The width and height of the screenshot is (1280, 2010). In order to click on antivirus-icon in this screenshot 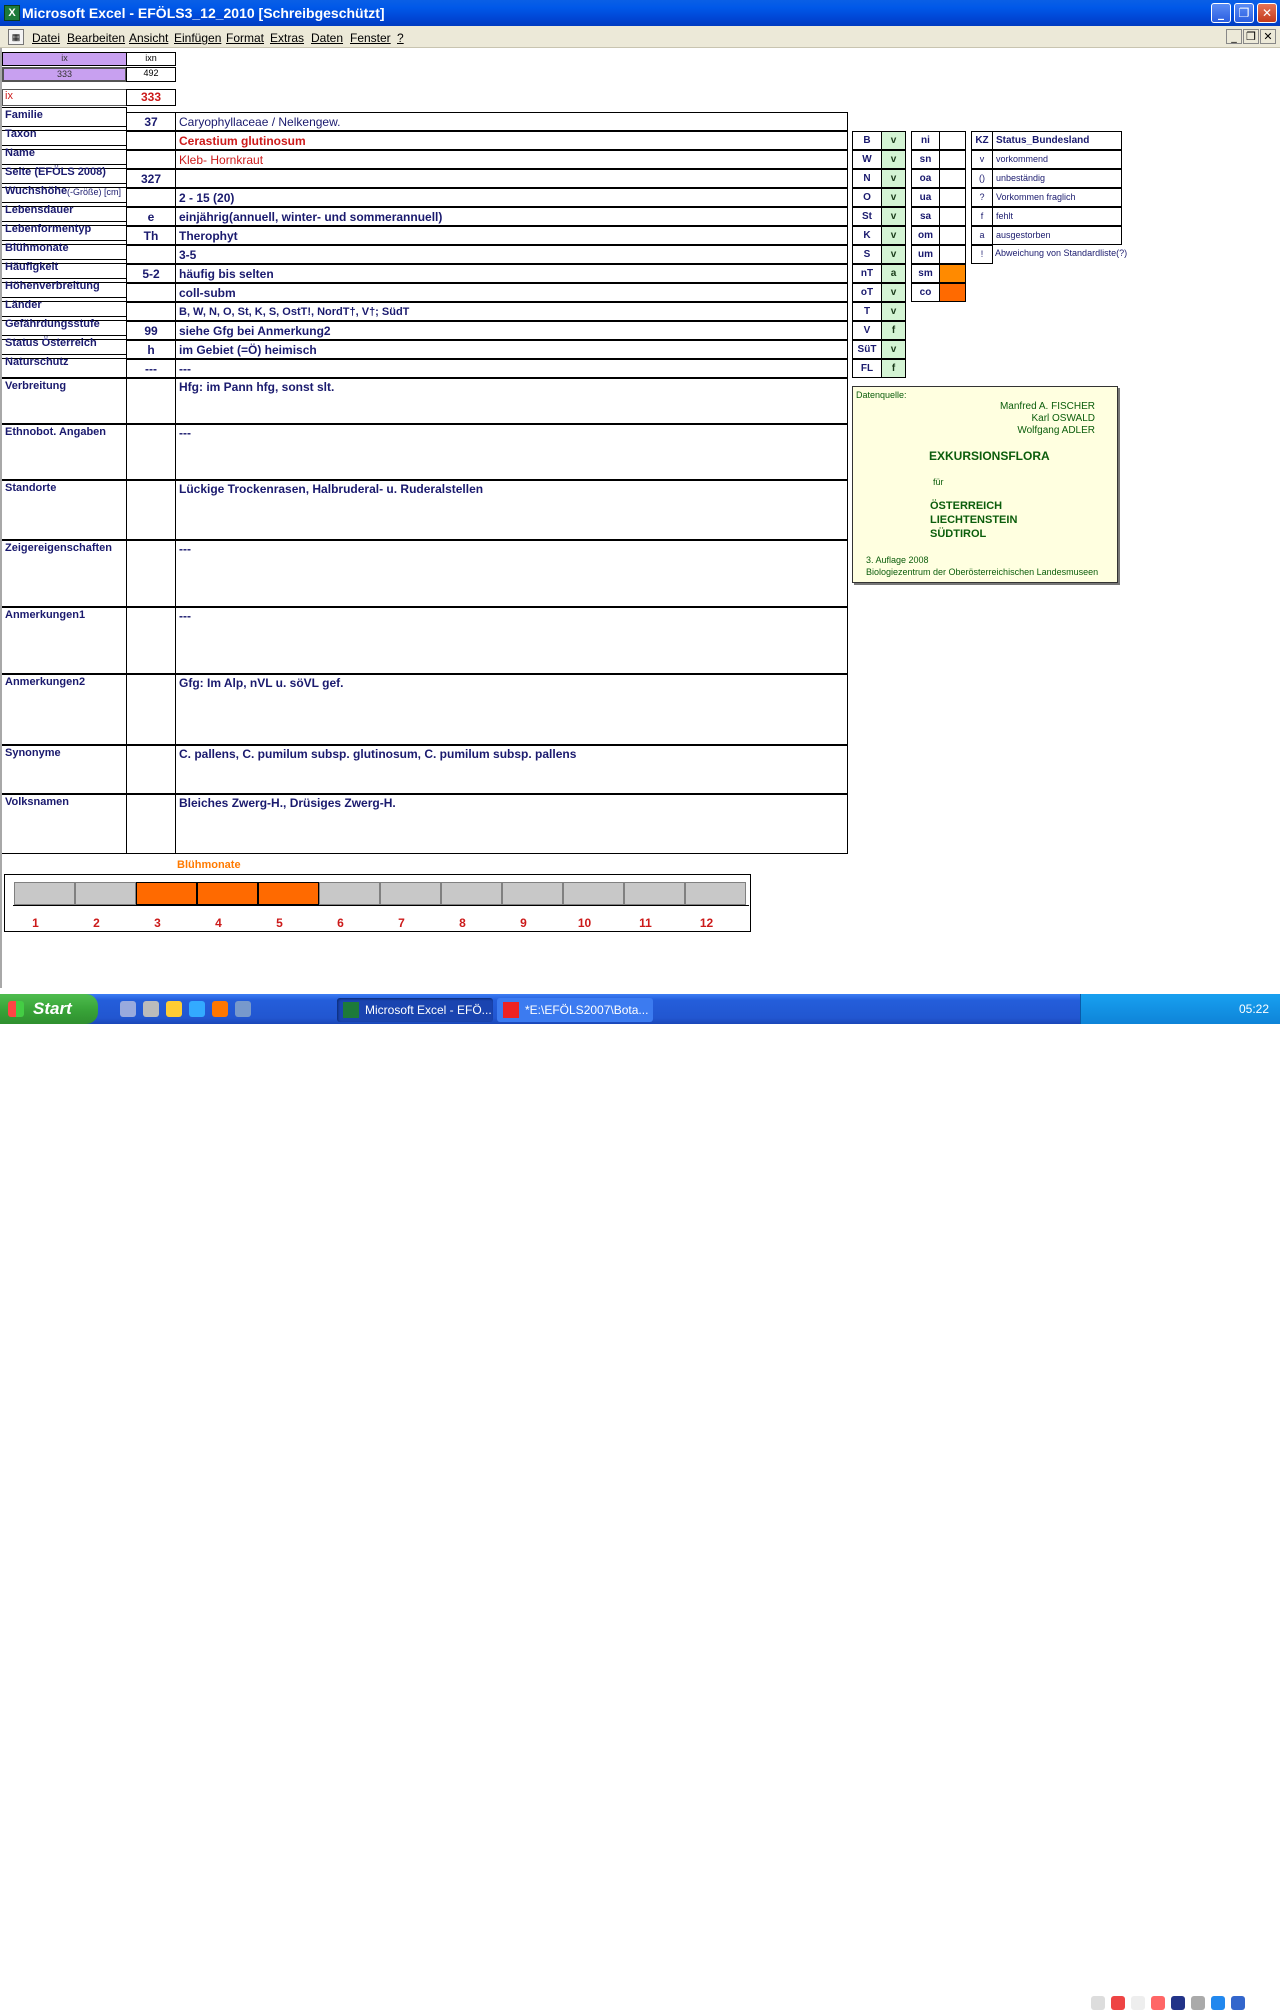, I will do `click(1158, 2003)`.